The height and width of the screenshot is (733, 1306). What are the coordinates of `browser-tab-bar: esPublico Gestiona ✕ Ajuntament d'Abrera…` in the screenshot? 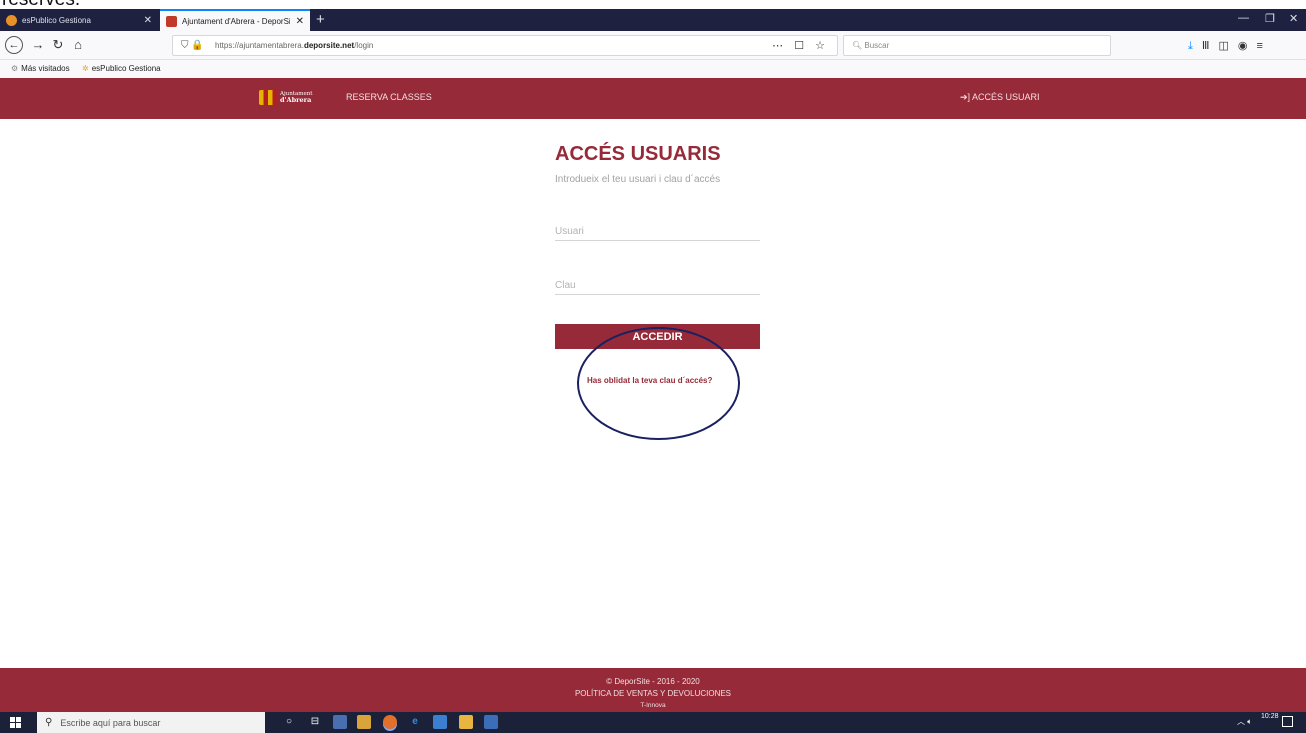 It's located at (653, 20).